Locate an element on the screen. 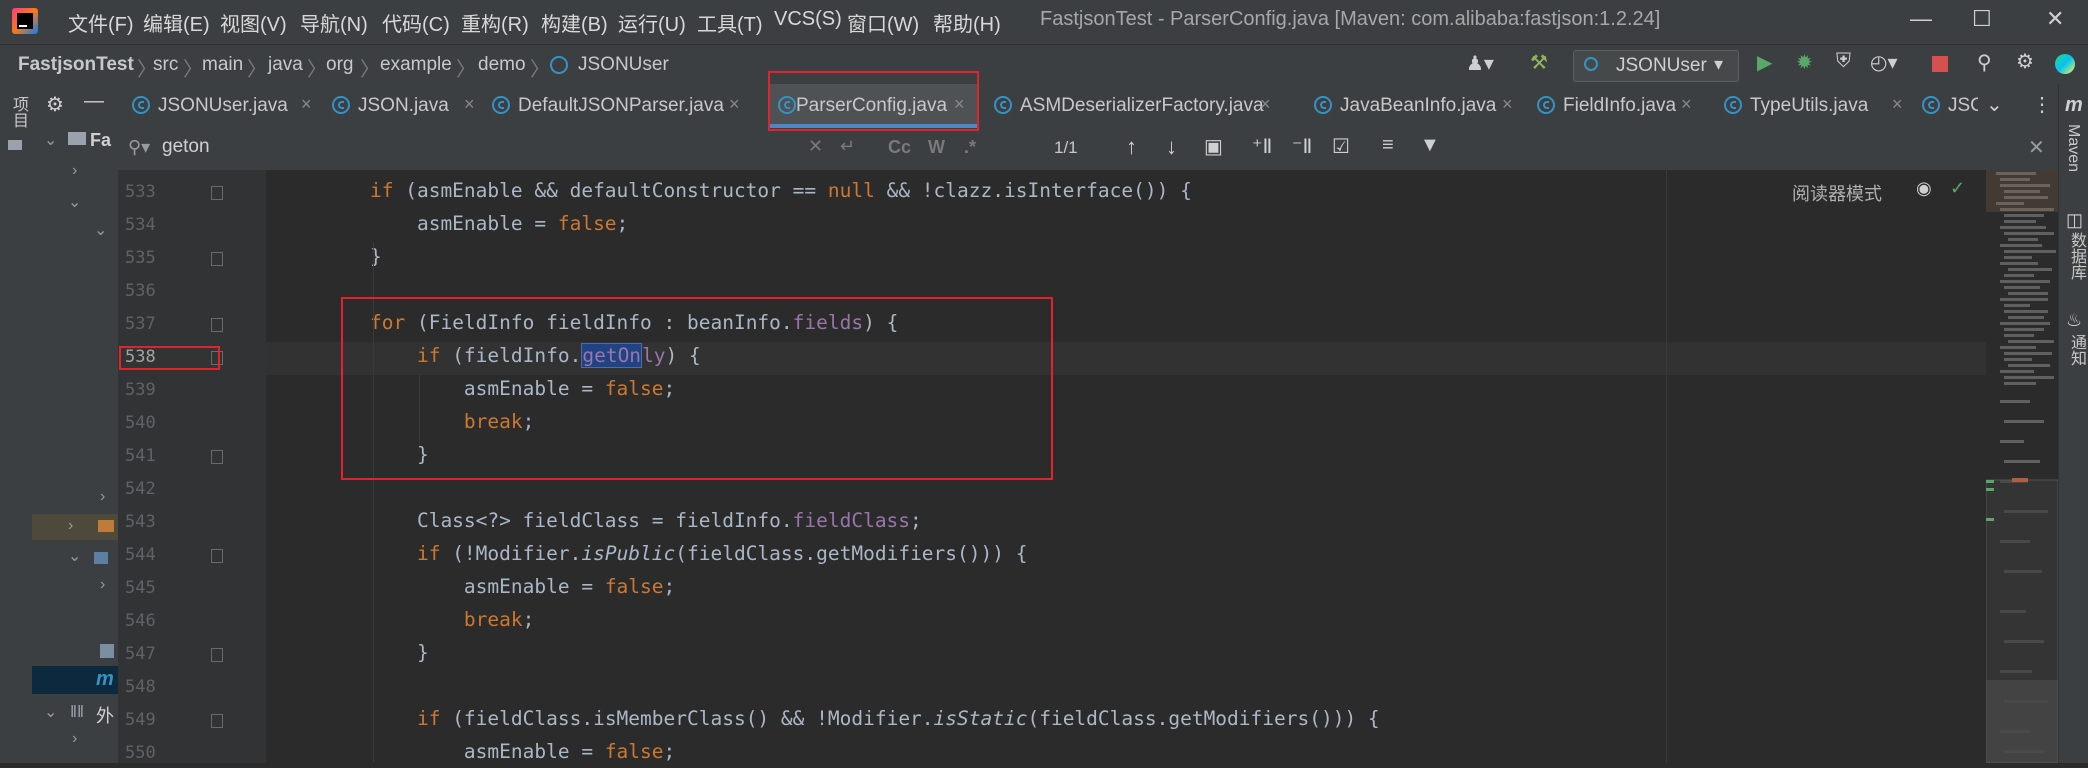 This screenshot has height=768, width=2088. menu-build: 构建(B) is located at coordinates (574, 22).